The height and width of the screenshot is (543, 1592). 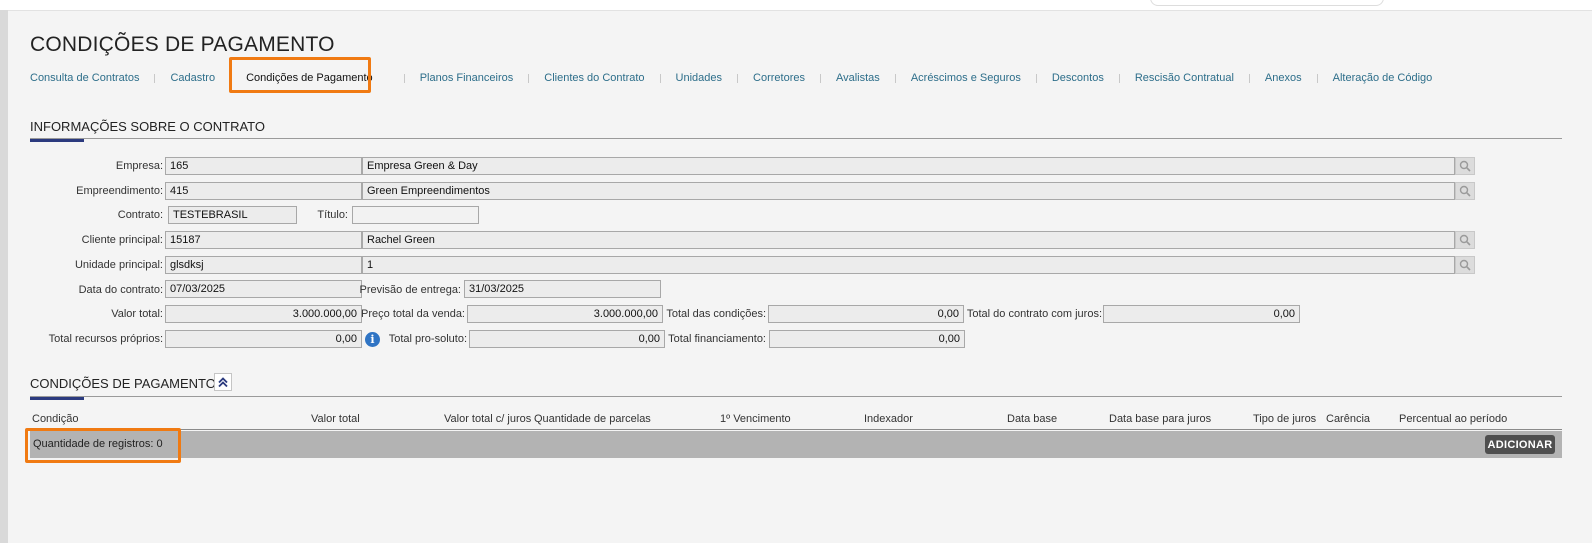 What do you see at coordinates (867, 339) in the screenshot?
I see `total-financiamento-field: 0,00` at bounding box center [867, 339].